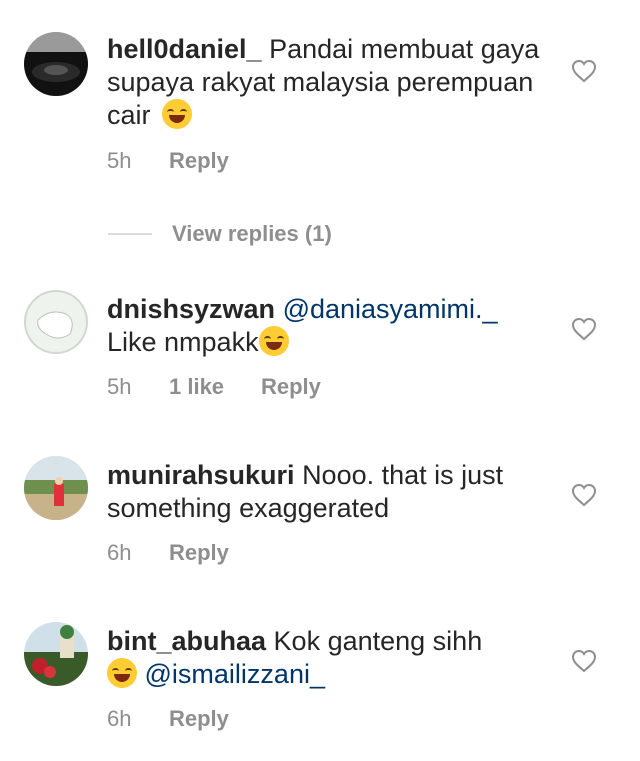  I want to click on comment-body: Kok ganteng sihh, so click(378, 641).